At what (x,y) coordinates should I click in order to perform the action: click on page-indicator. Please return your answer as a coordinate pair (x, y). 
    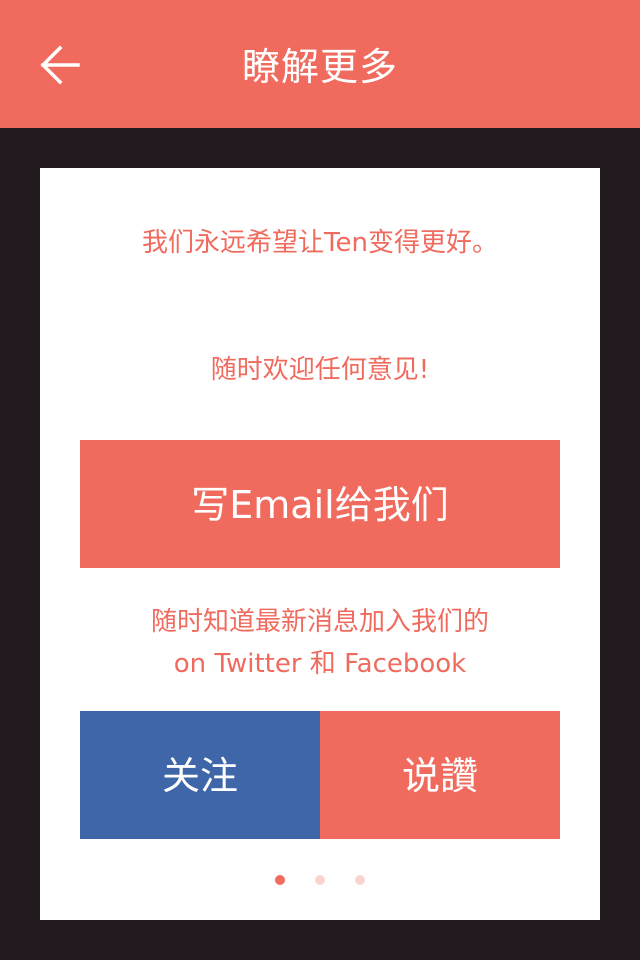
    Looking at the image, I should click on (320, 880).